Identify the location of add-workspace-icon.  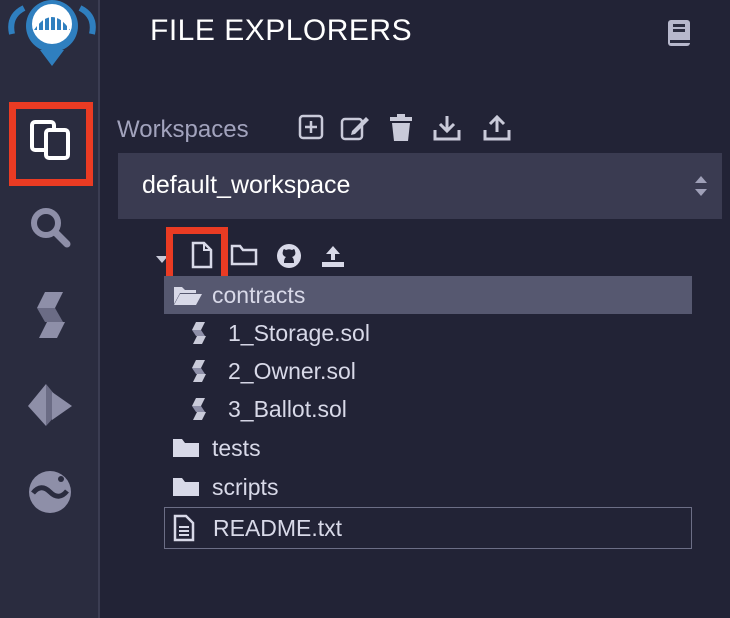
(311, 129).